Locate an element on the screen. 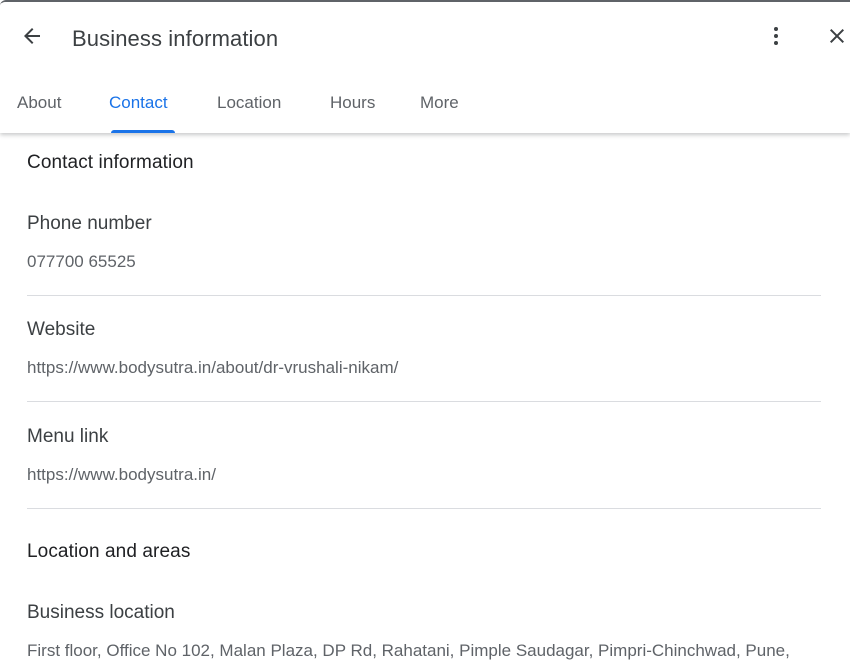 The width and height of the screenshot is (850, 668). phone-label: Phone number is located at coordinates (89, 223).